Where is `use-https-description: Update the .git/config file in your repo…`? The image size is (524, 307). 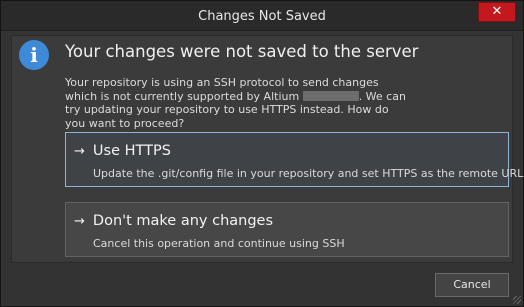 use-https-description: Update the .git/config file in your repo… is located at coordinates (308, 173).